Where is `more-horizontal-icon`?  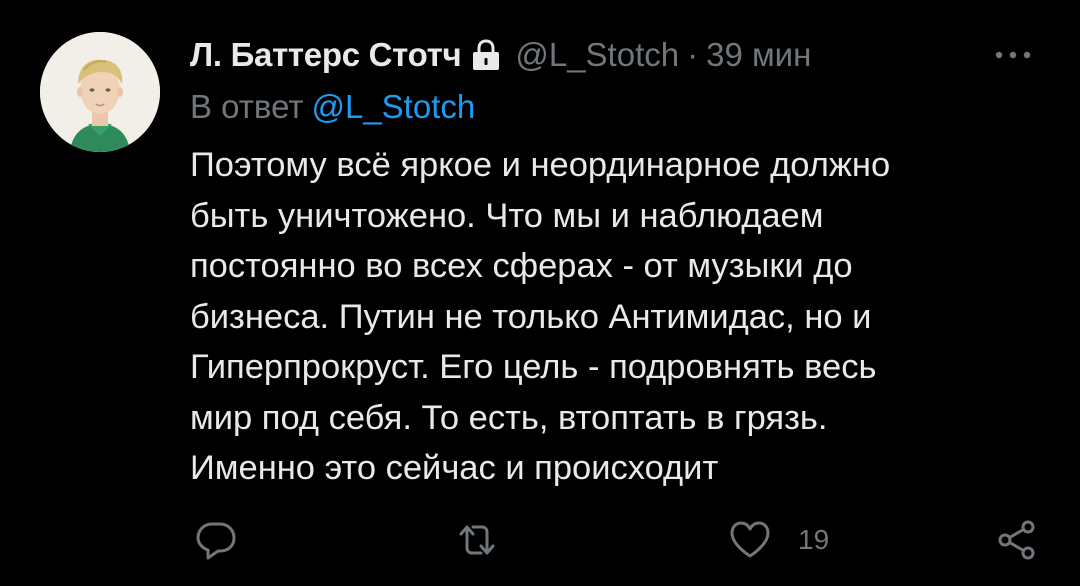 more-horizontal-icon is located at coordinates (1013, 55).